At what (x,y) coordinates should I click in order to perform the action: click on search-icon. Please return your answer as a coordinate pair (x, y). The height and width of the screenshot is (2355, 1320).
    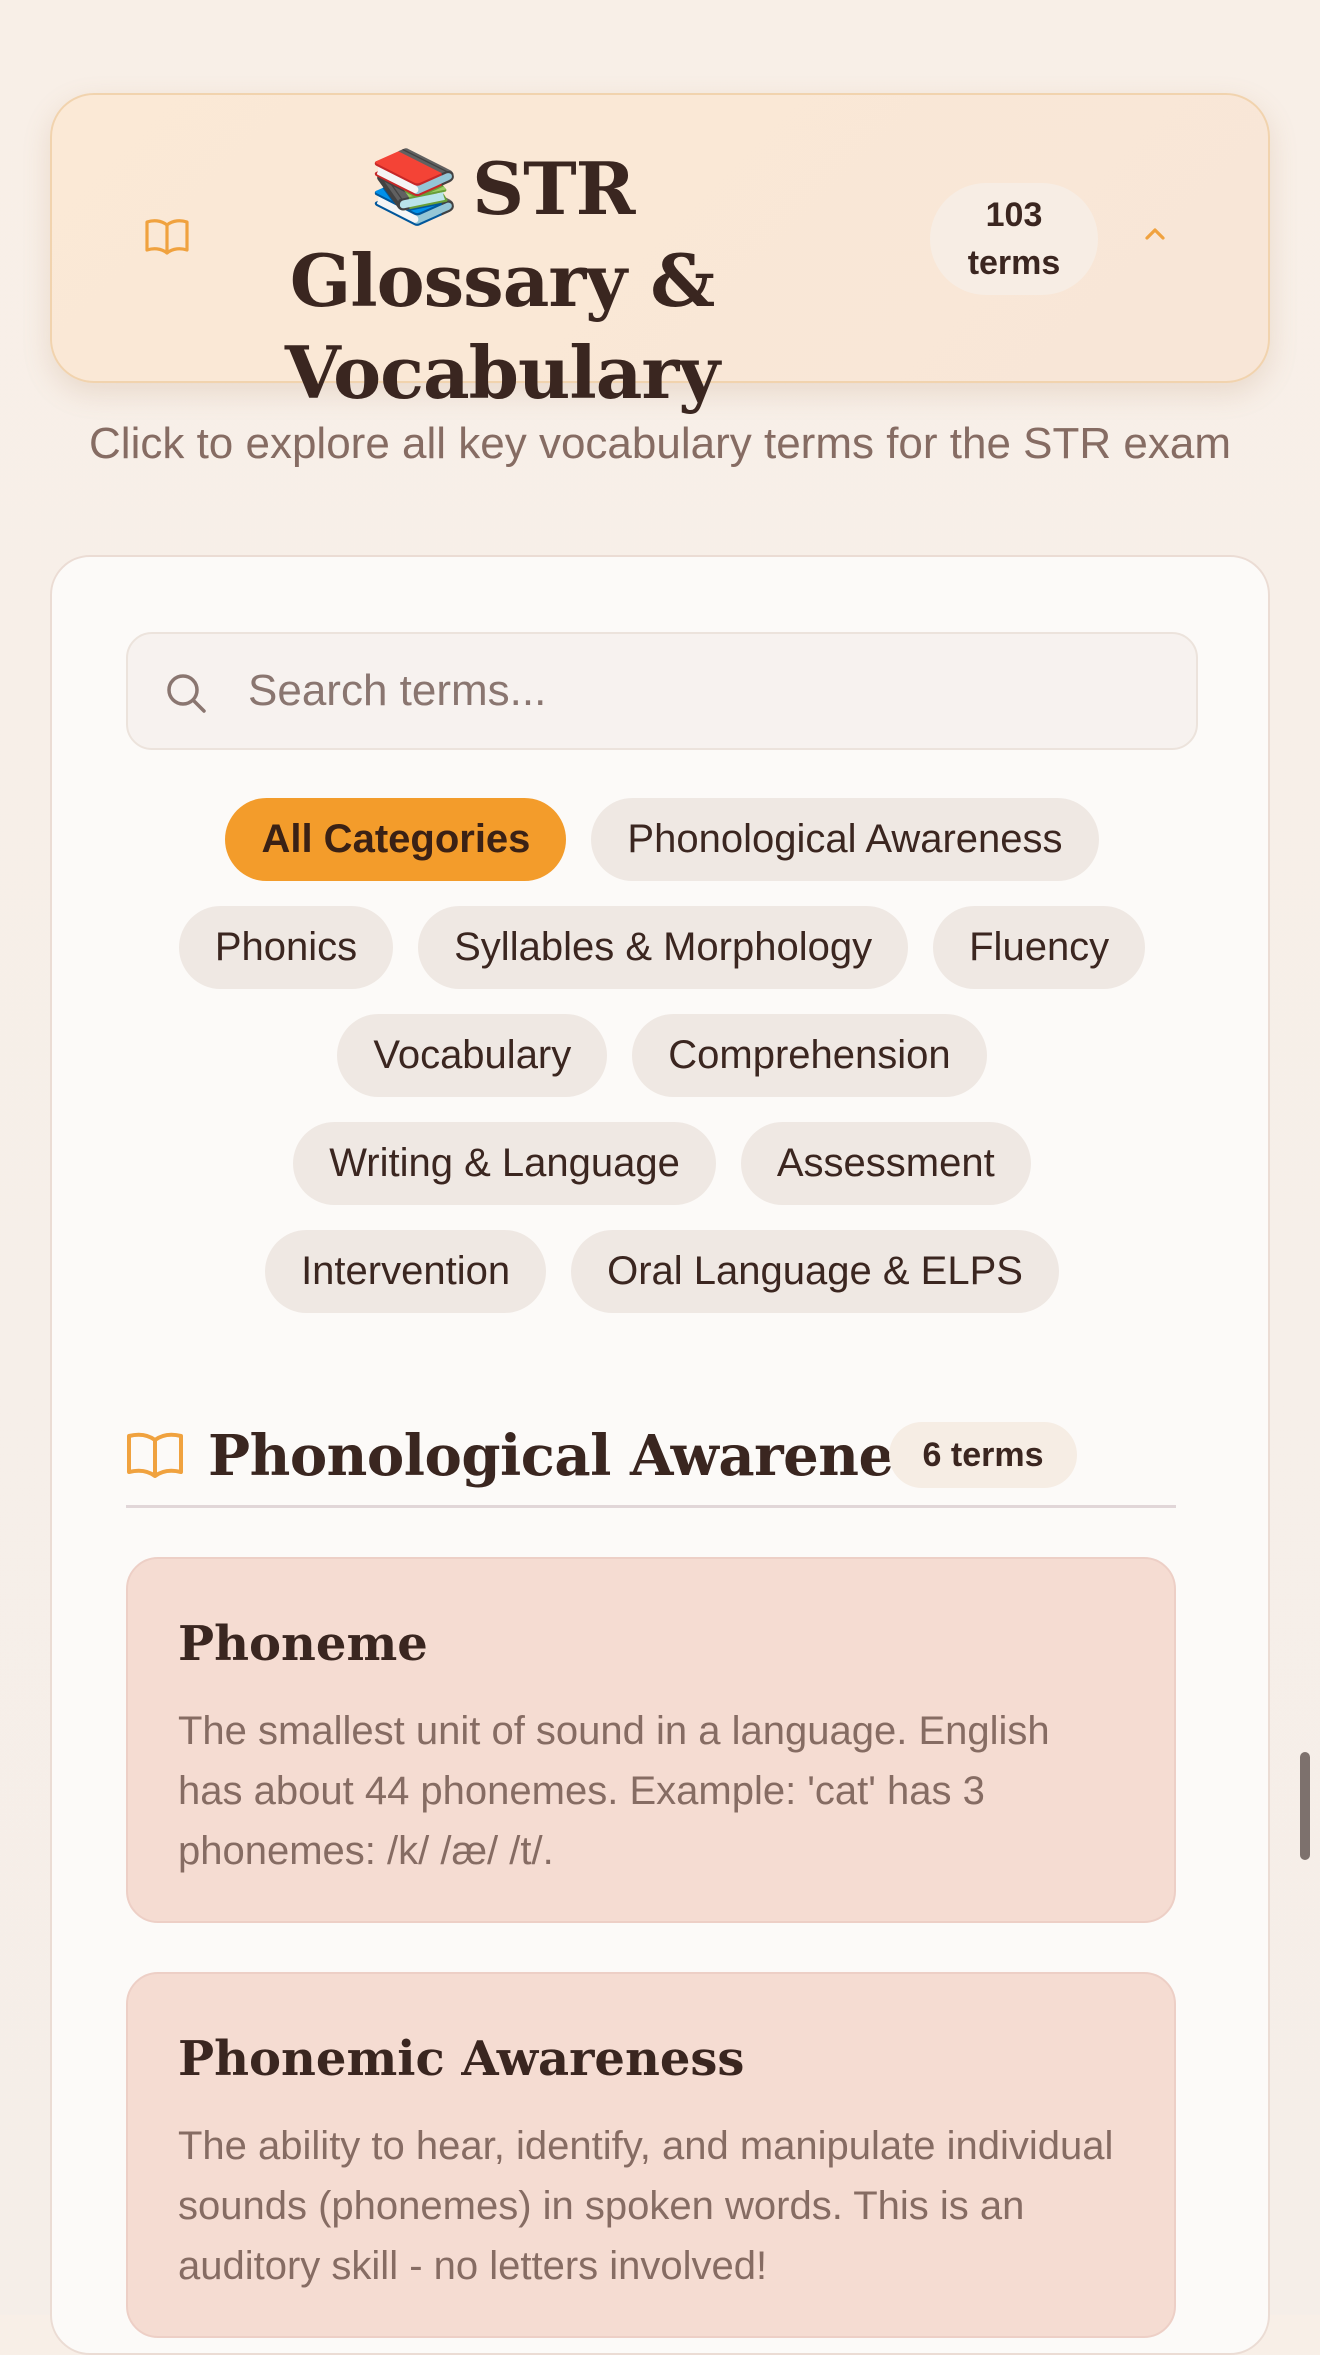
    Looking at the image, I should click on (186, 693).